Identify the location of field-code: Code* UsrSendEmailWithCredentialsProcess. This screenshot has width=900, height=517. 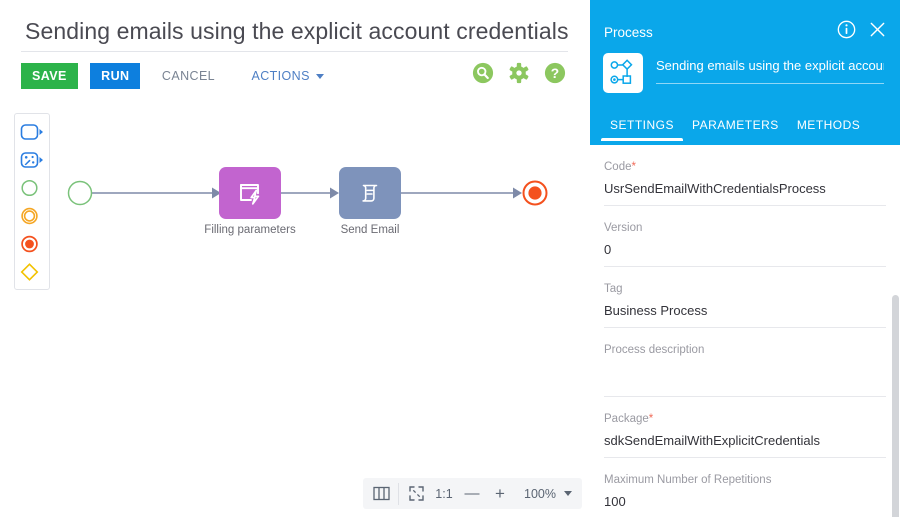
(745, 175).